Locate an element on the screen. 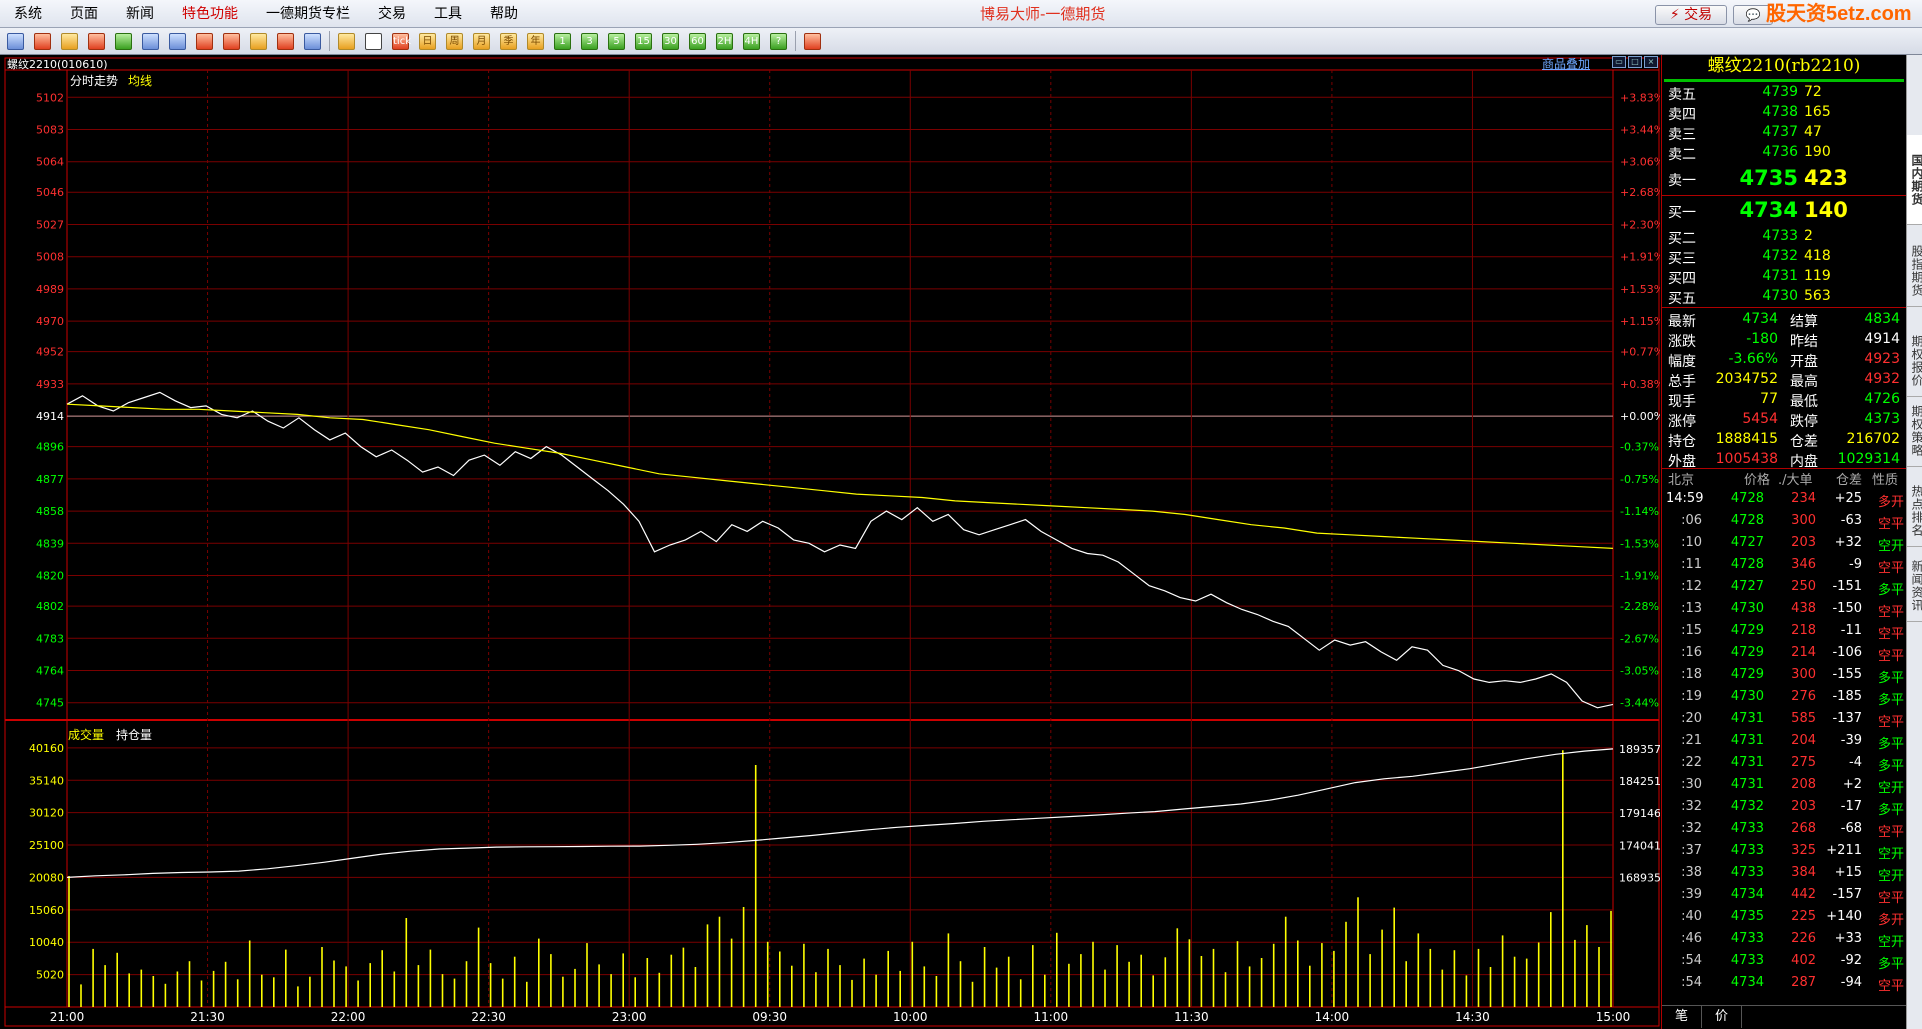  side-tab-1: 股指期货 is located at coordinates (1914, 271).